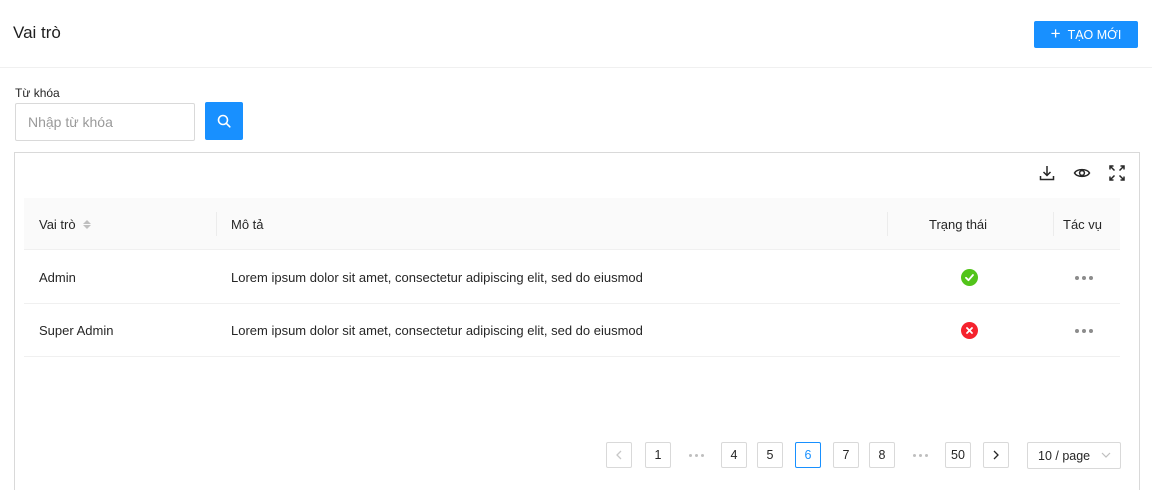  What do you see at coordinates (808, 455) in the screenshot?
I see `page-item-active: 6` at bounding box center [808, 455].